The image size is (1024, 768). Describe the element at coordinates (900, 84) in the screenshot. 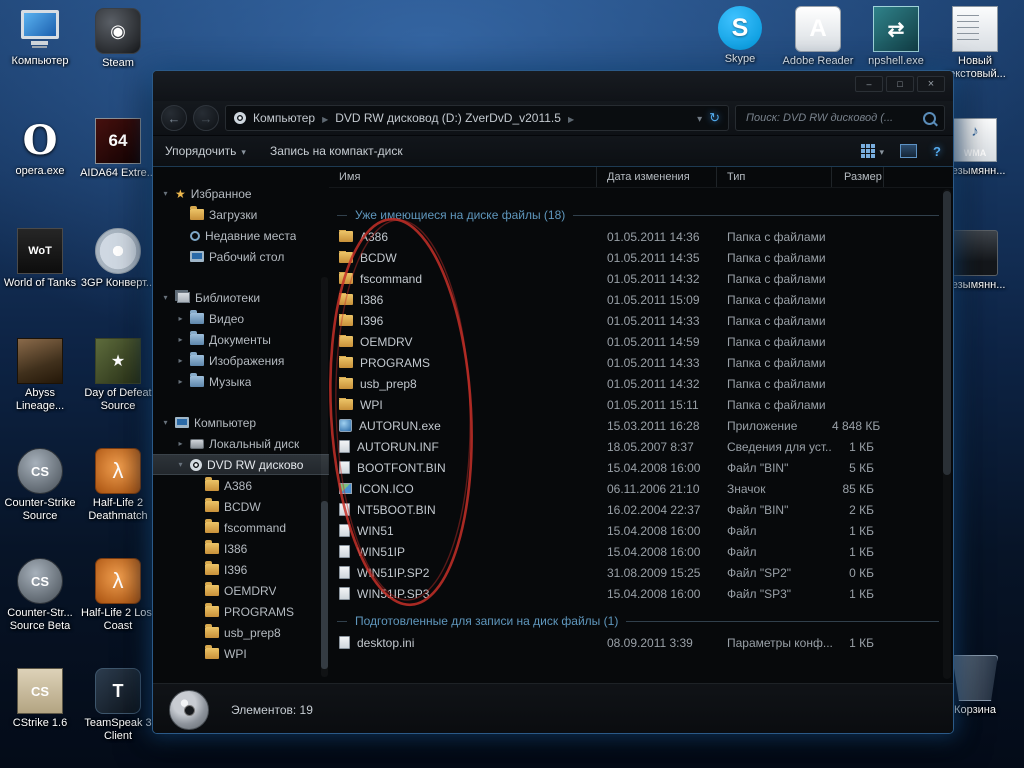

I see `maximize-button` at that location.